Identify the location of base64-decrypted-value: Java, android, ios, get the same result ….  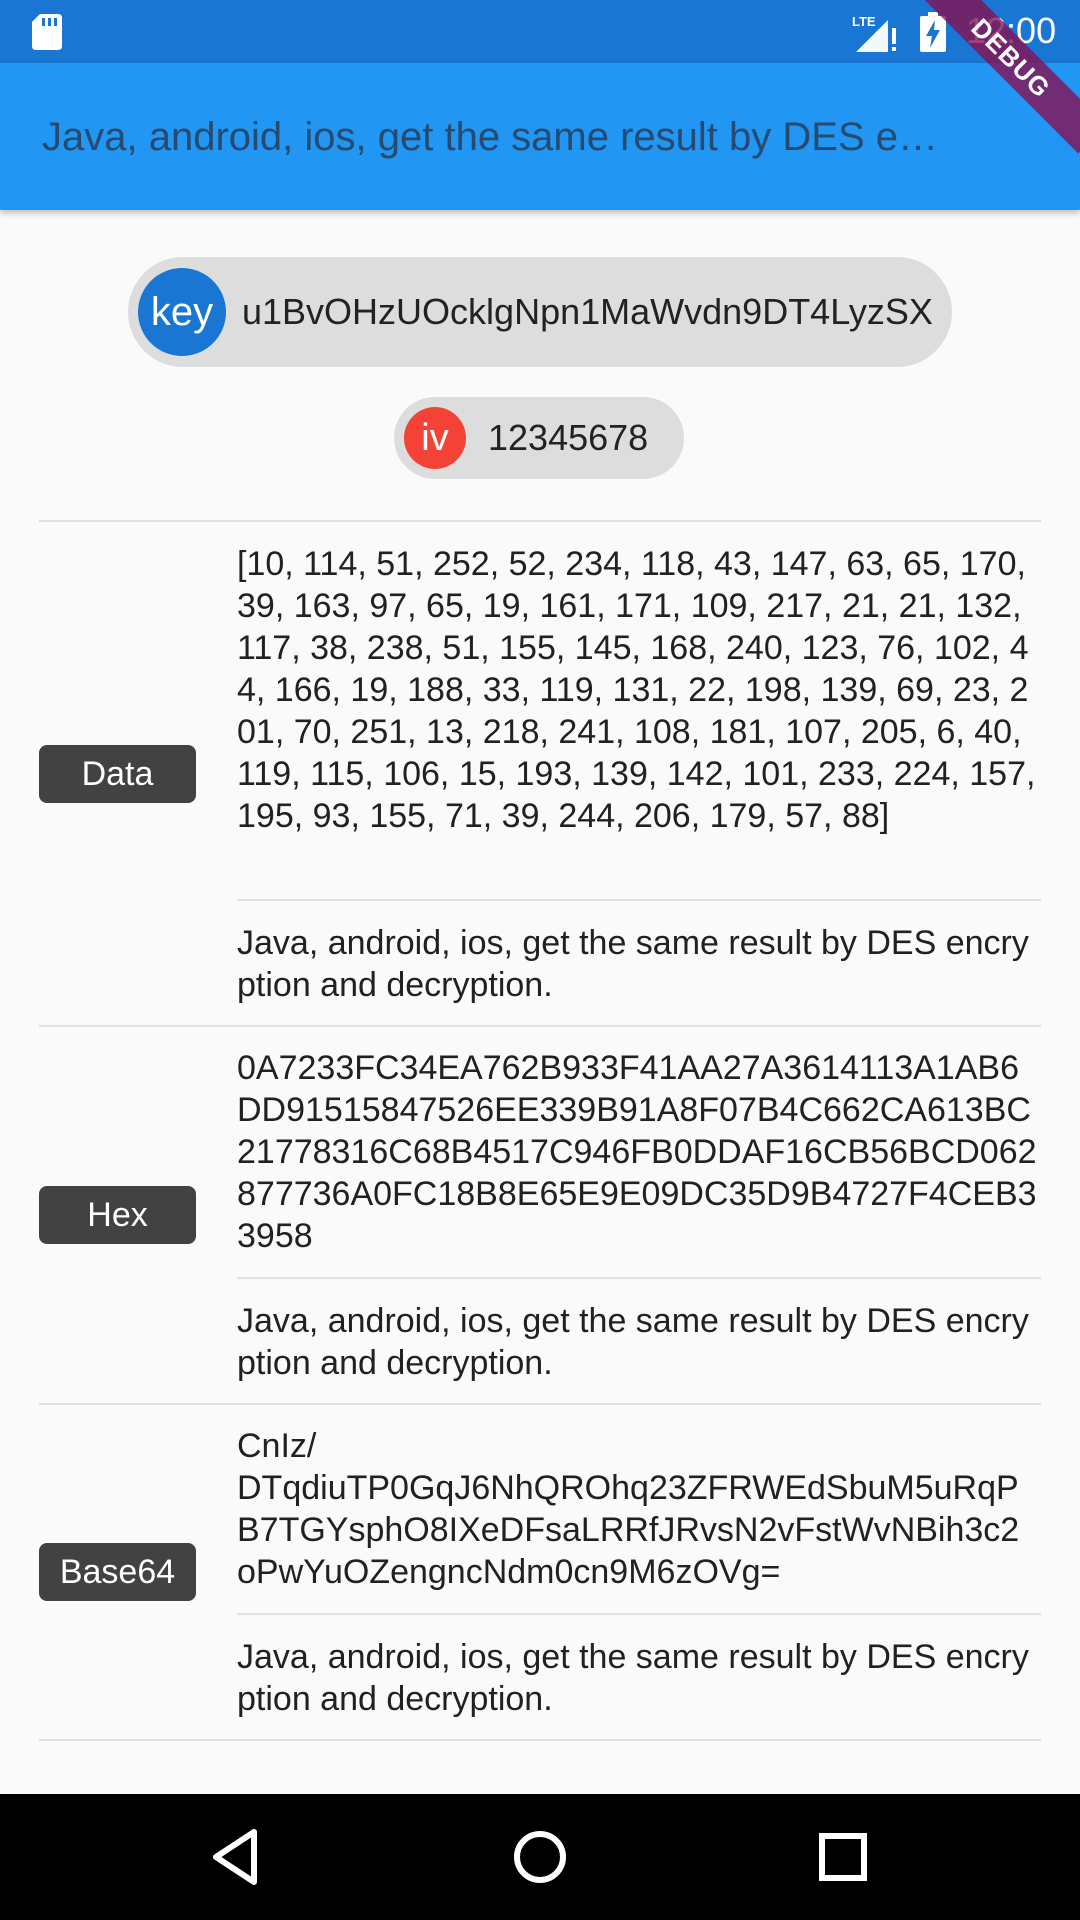
(633, 1678).